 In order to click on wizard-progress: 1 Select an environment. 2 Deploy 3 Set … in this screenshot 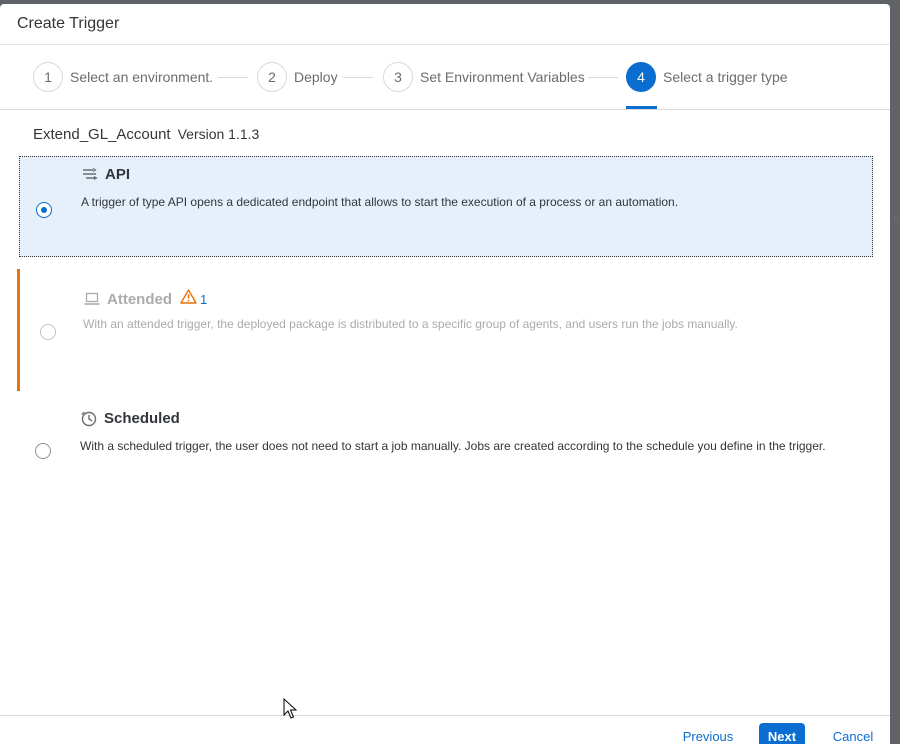, I will do `click(445, 77)`.